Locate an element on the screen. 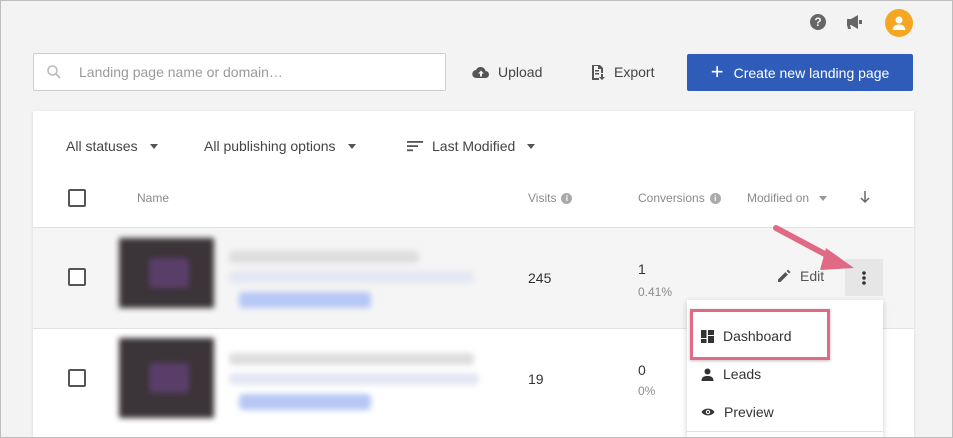  create-label: Create new landing page is located at coordinates (811, 72).